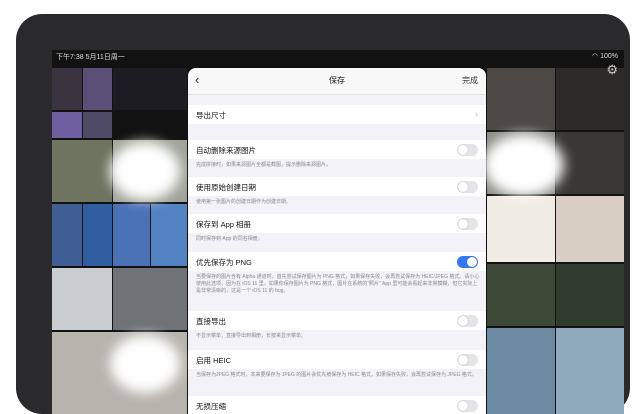 This screenshot has width=643, height=414. Describe the element at coordinates (264, 165) in the screenshot. I see `setting-note: 完成拼接时，如果来源图片全都是截图，提示删除来源图片。` at that location.